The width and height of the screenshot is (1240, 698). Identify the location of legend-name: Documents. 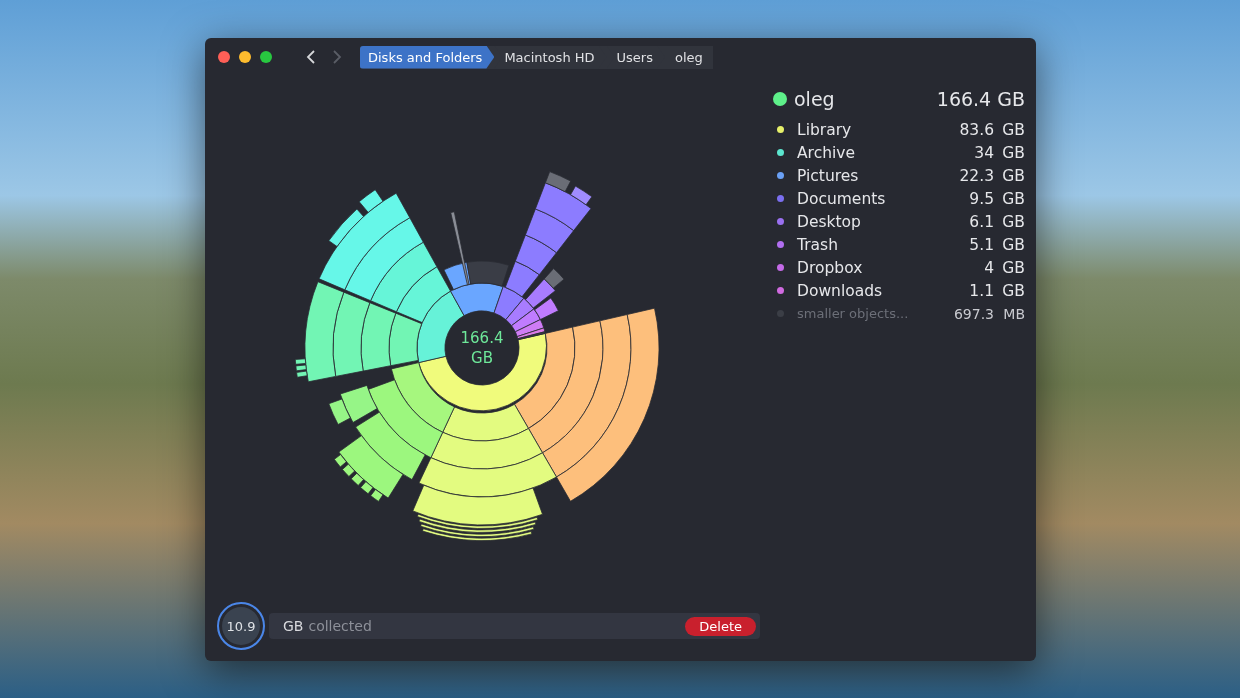
(841, 198).